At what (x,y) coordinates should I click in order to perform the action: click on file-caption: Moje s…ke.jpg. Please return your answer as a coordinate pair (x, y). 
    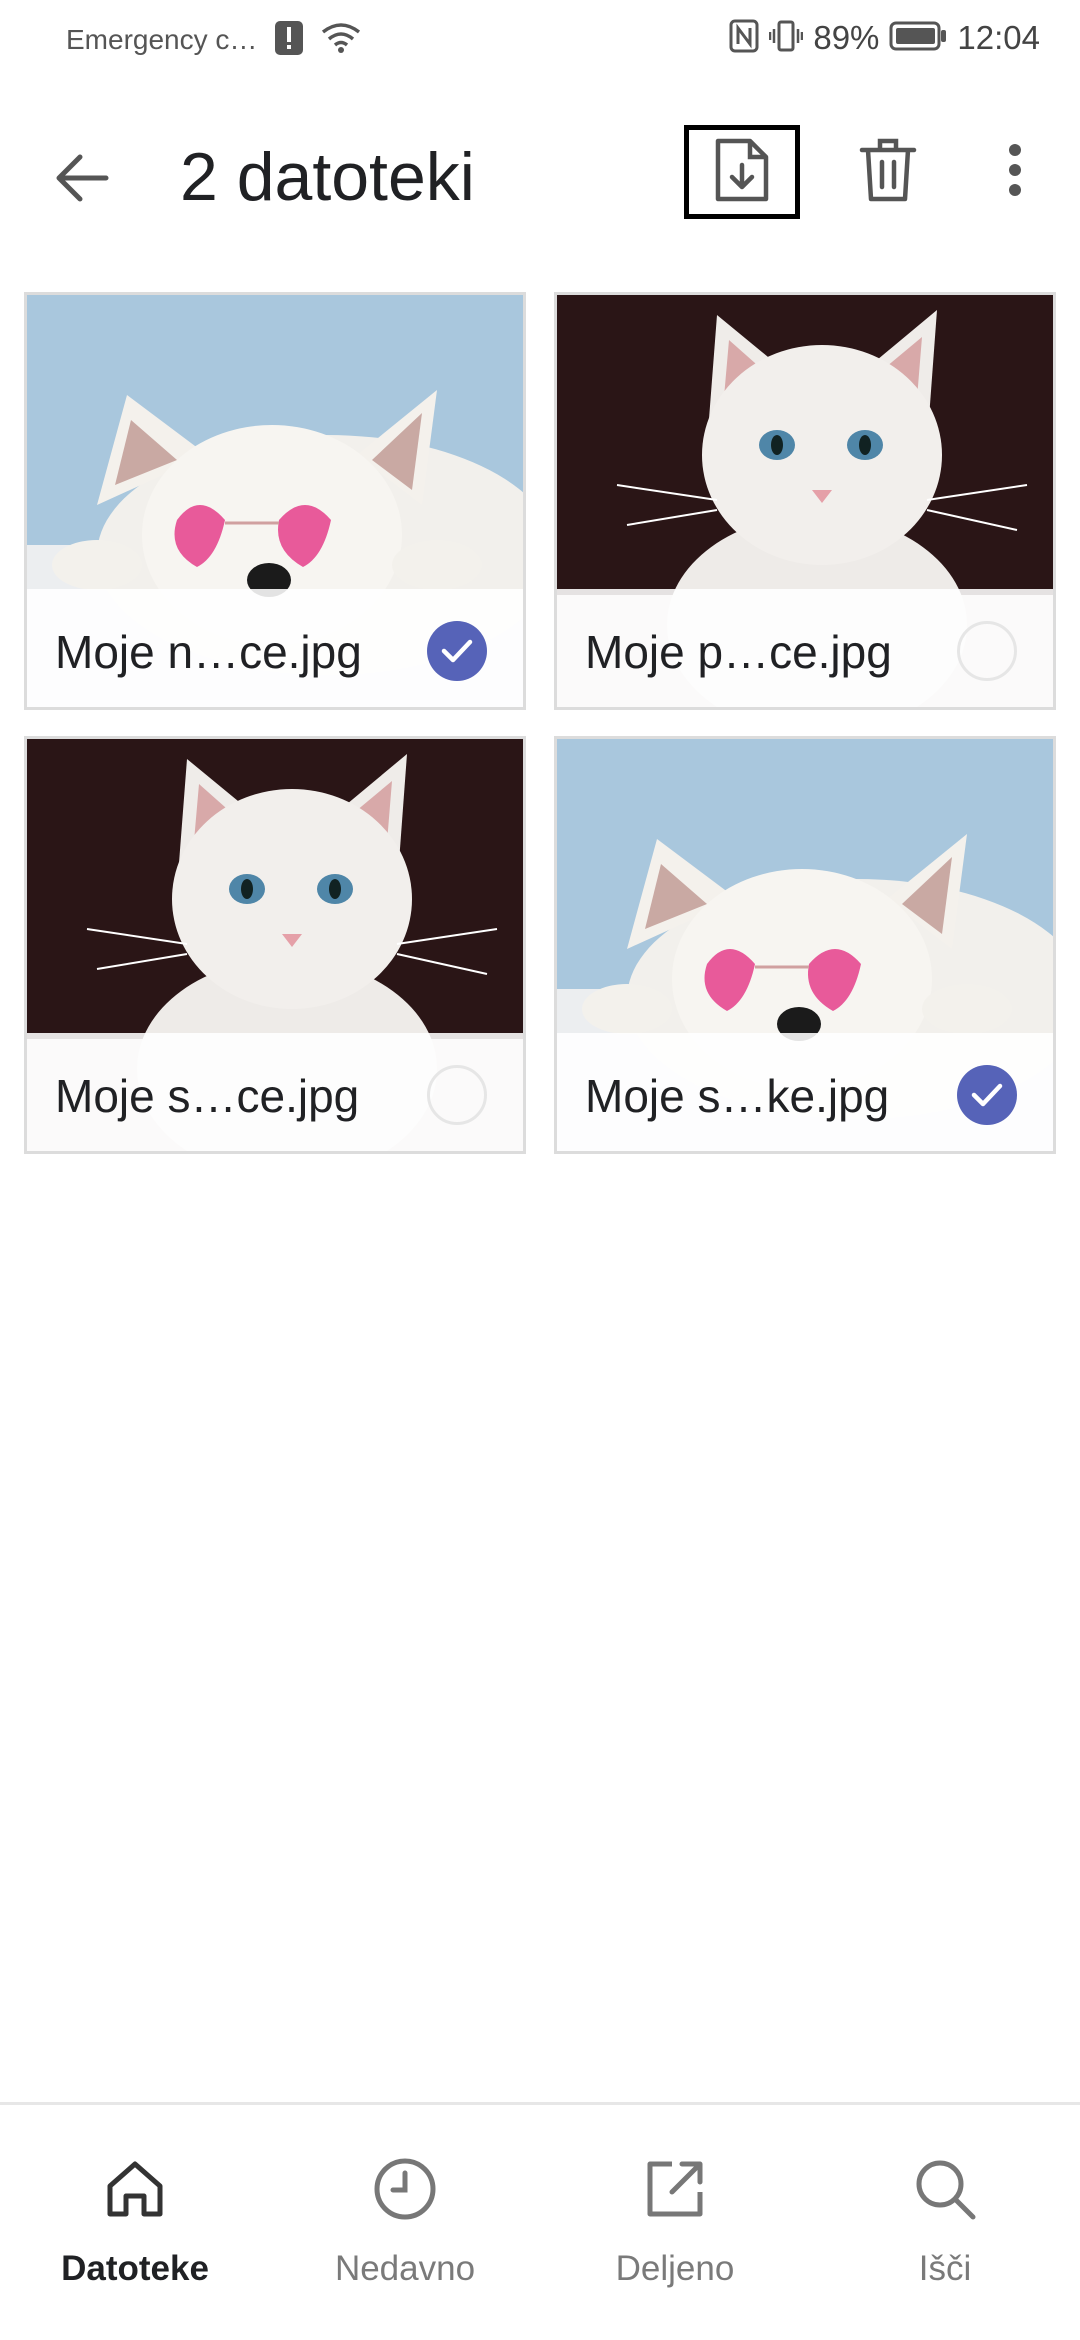
    Looking at the image, I should click on (805, 1092).